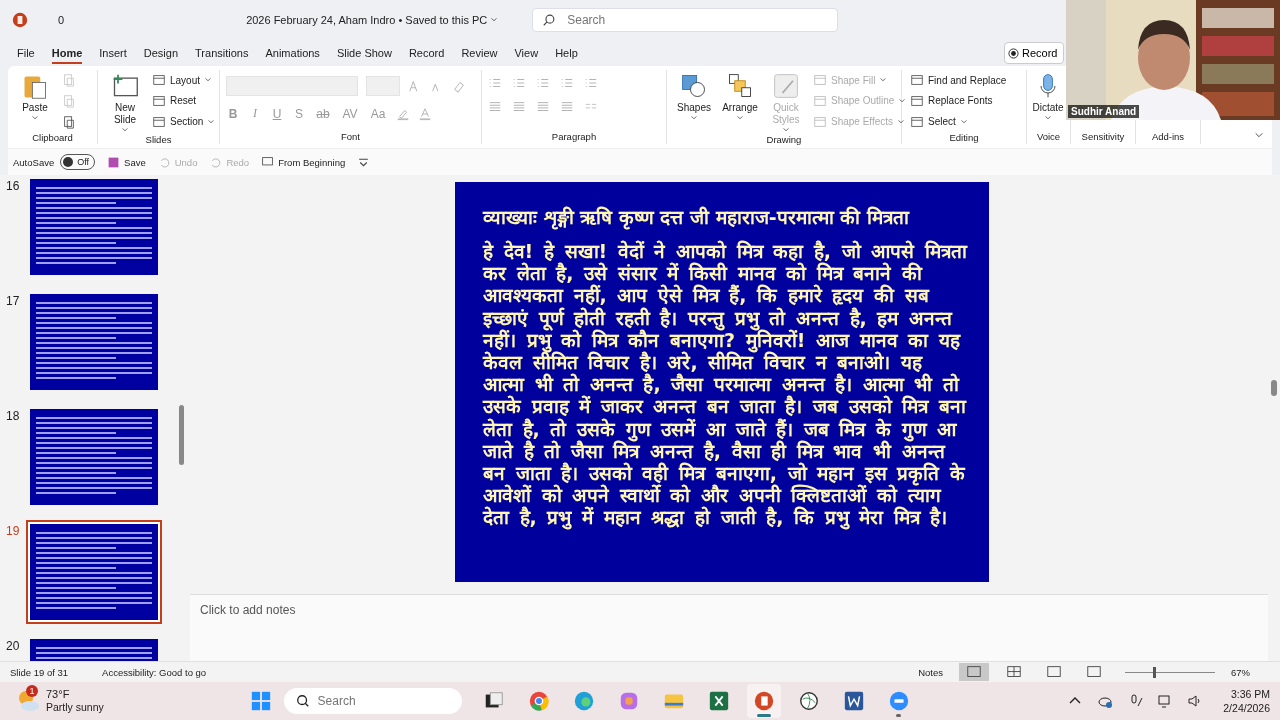 The height and width of the screenshot is (720, 1280). Describe the element at coordinates (67, 53) in the screenshot. I see `menu-tab: Home` at that location.